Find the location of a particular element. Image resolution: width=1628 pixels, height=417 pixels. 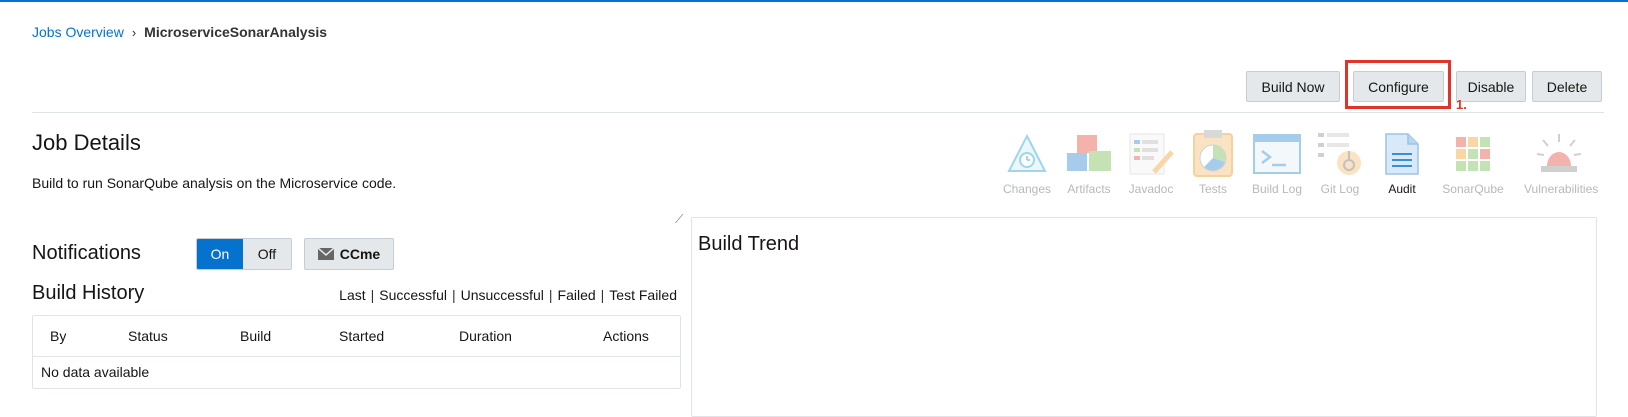

tool-build-log: Build Log is located at coordinates (1277, 163).